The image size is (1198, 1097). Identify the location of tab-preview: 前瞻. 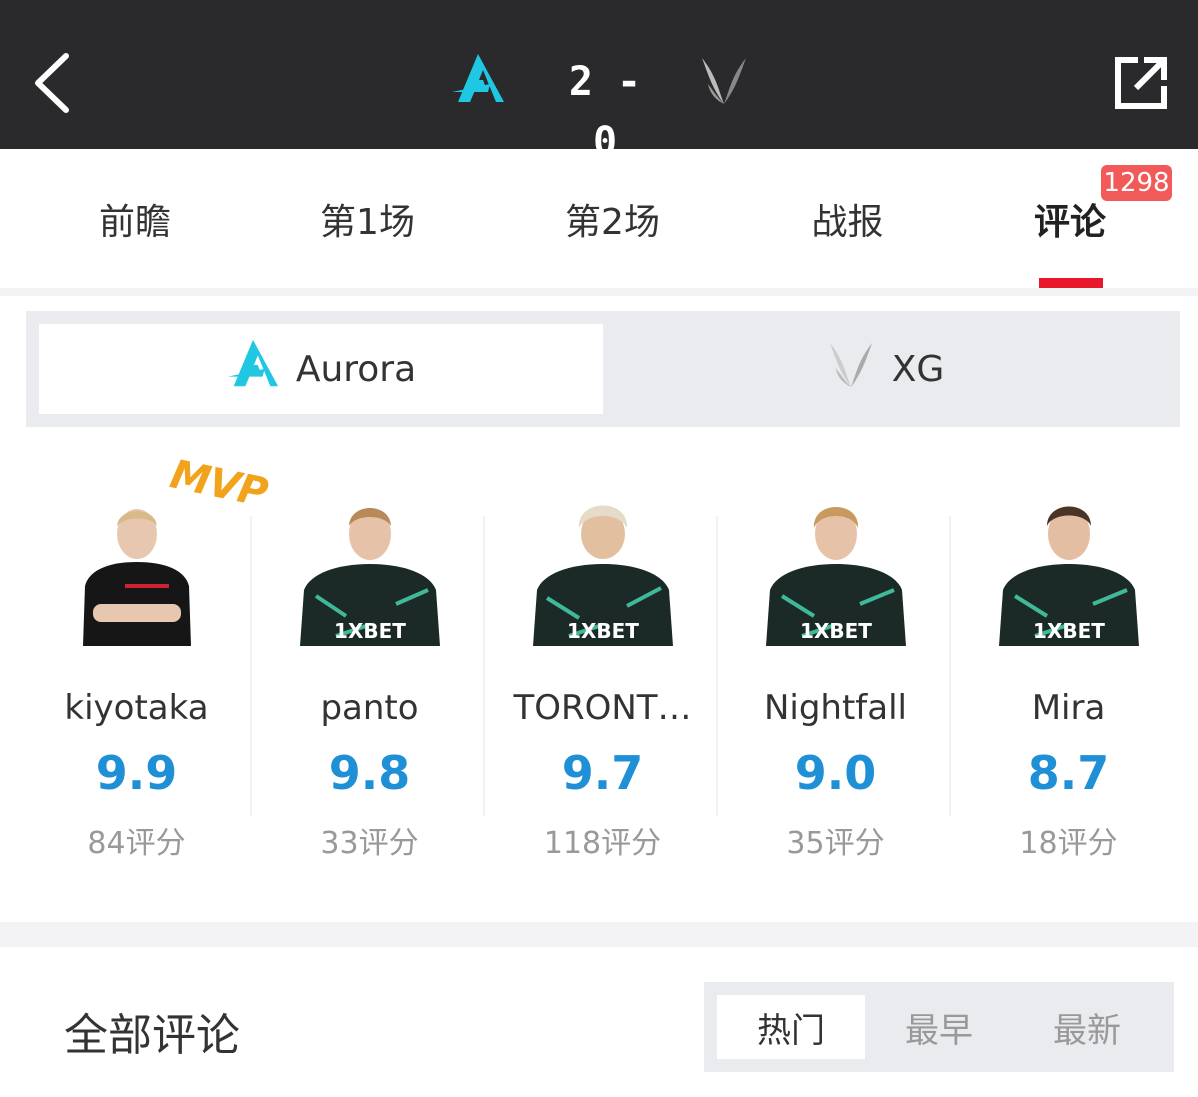
(135, 218).